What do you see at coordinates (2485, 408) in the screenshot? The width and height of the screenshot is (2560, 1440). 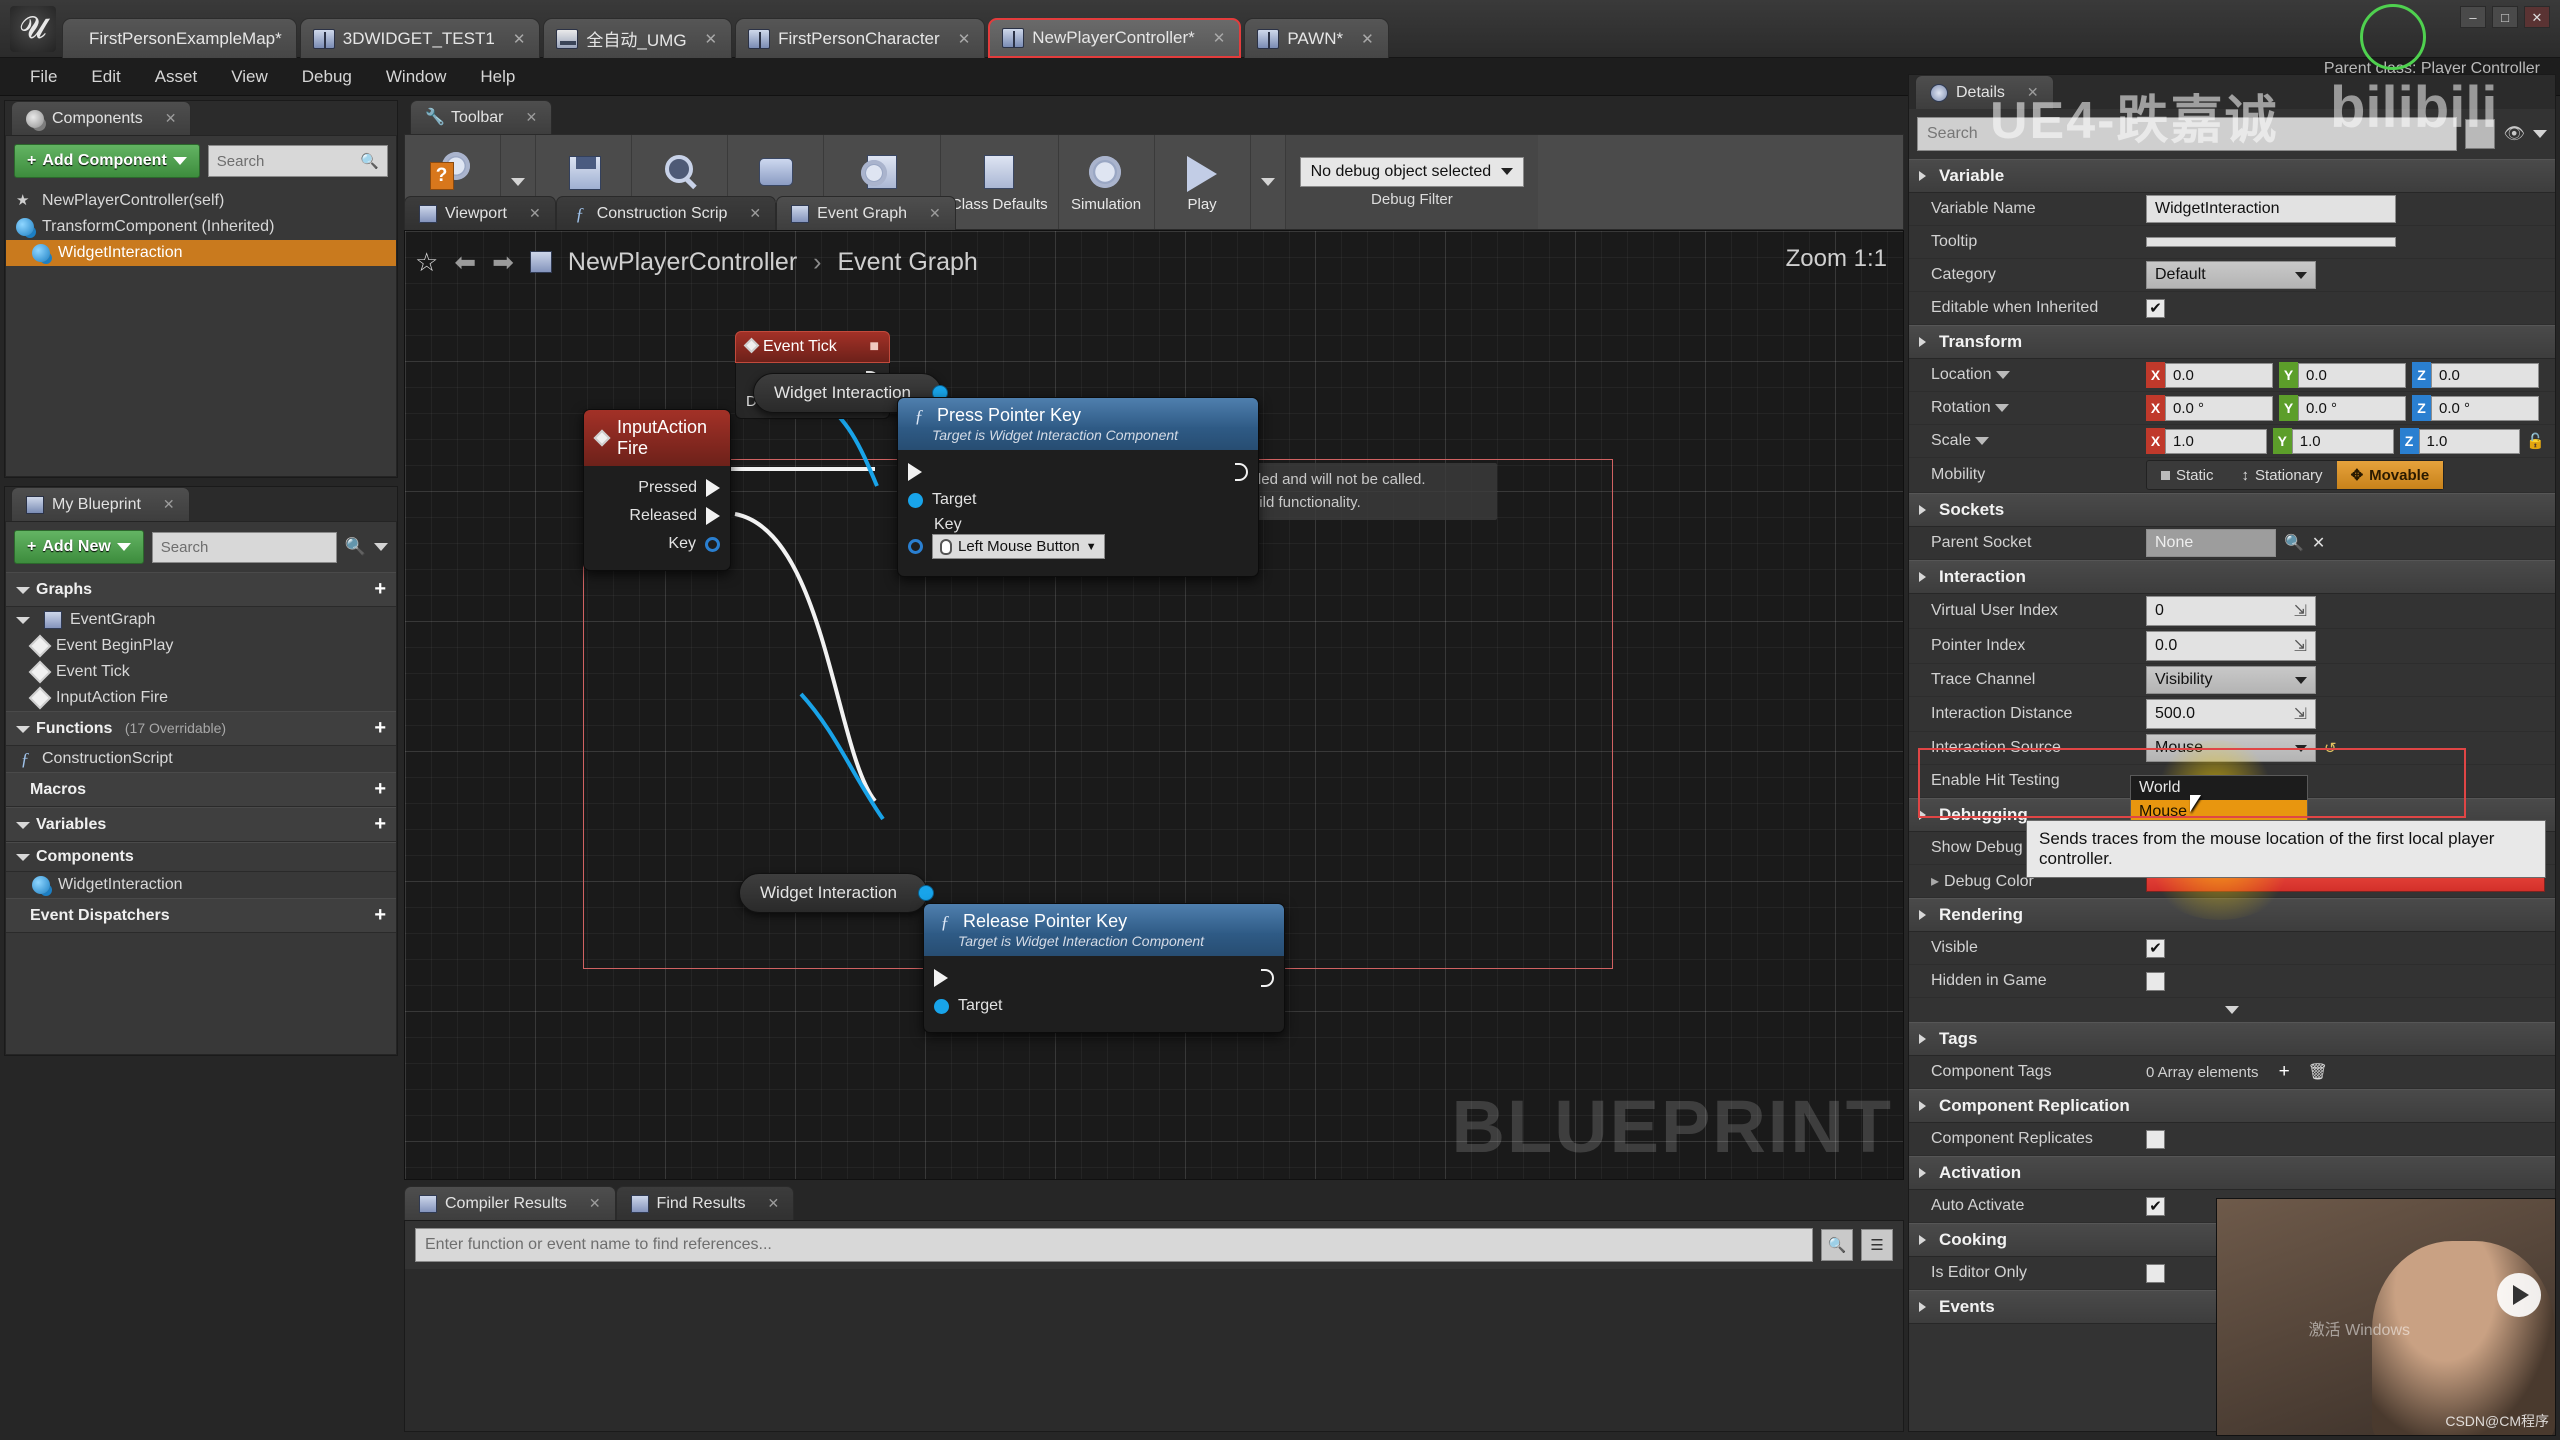 I see `rotation-z: 0.0 °` at bounding box center [2485, 408].